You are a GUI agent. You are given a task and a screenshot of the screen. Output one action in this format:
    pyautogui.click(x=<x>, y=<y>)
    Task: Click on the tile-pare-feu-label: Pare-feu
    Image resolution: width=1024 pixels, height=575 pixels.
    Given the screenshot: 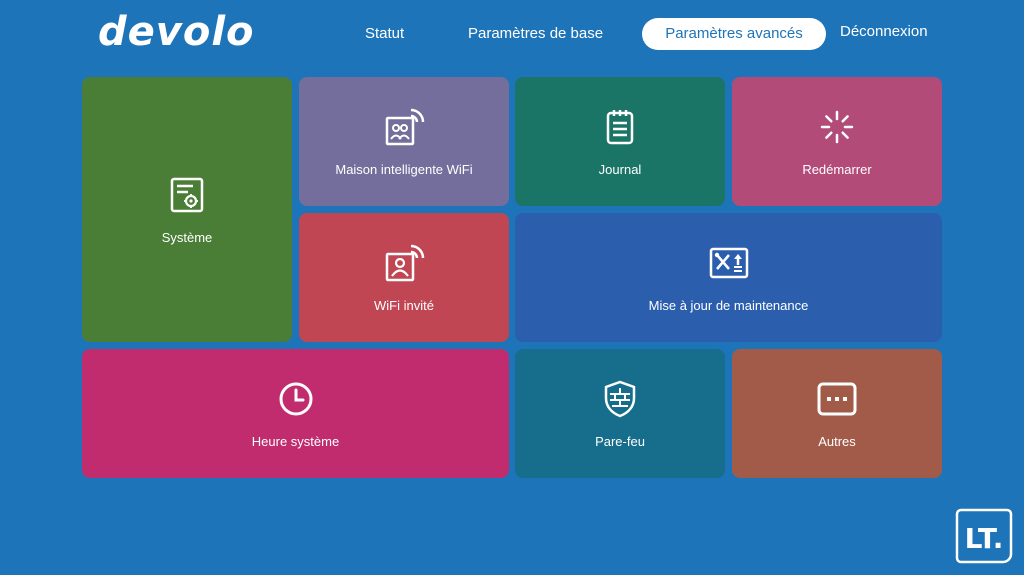 What is the action you would take?
    pyautogui.click(x=620, y=441)
    